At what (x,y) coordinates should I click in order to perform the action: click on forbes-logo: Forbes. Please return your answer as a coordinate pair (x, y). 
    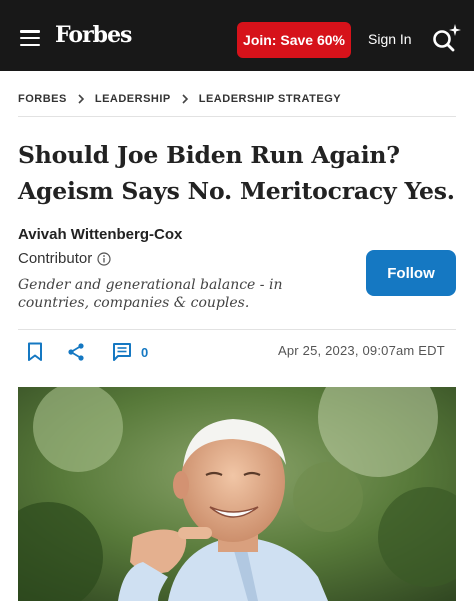
    Looking at the image, I should click on (93, 35).